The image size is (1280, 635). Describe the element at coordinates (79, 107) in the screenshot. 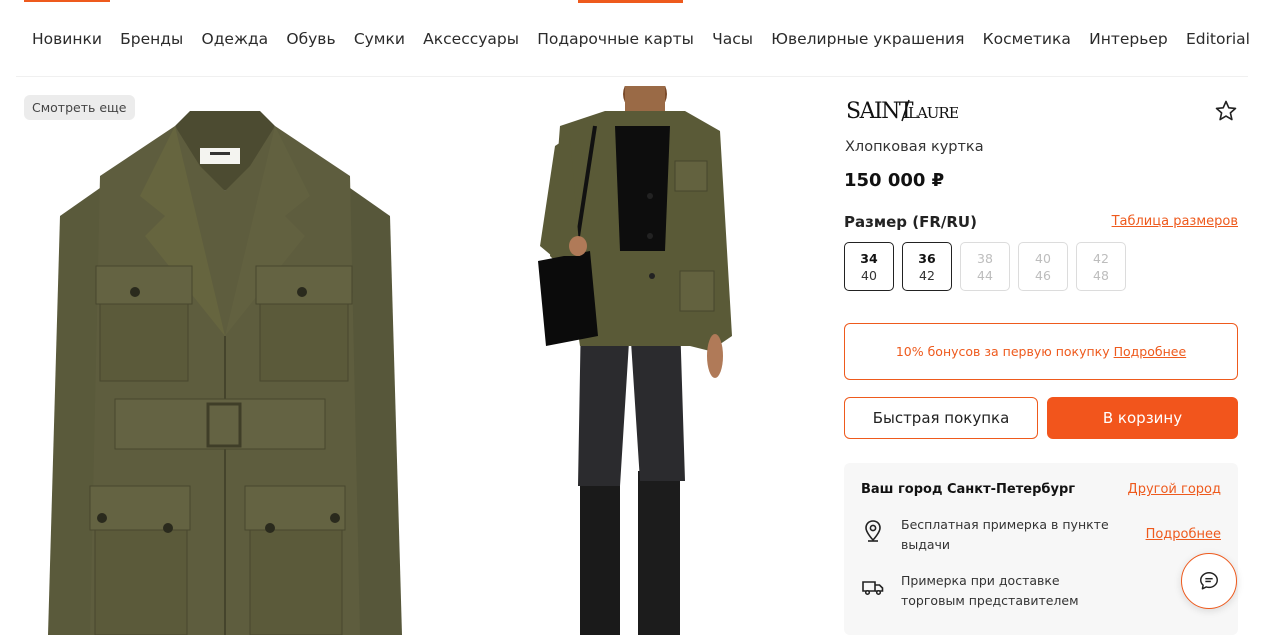

I see `see-more-button: Смотреть еще` at that location.